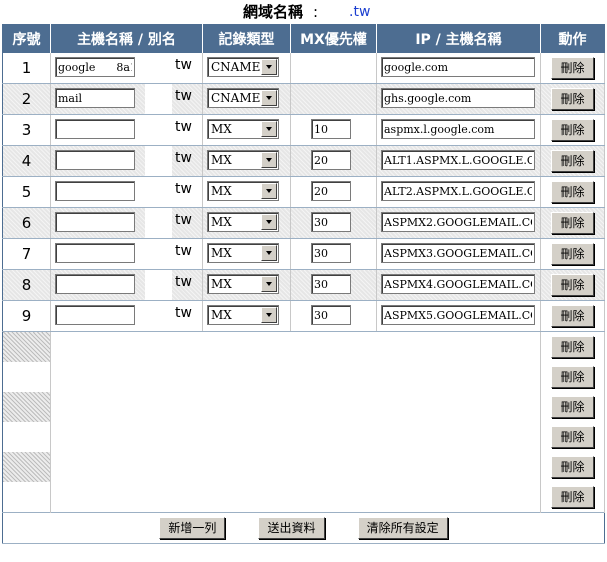 The image size is (607, 562). What do you see at coordinates (303, 38) in the screenshot?
I see `table-header-row: 序號 主機名稱 / 別名 記錄類型 MX優先權 IP / 主機名稱 動作` at bounding box center [303, 38].